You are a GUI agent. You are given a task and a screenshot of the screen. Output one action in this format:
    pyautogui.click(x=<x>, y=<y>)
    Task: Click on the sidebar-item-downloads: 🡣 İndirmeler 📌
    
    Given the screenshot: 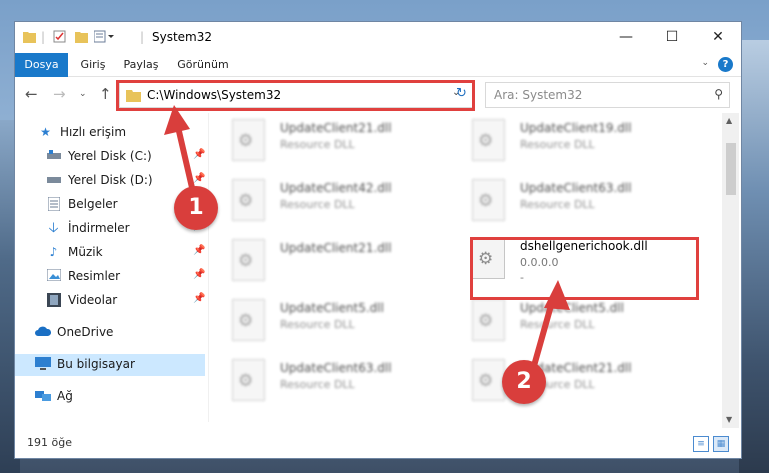 What is the action you would take?
    pyautogui.click(x=110, y=229)
    